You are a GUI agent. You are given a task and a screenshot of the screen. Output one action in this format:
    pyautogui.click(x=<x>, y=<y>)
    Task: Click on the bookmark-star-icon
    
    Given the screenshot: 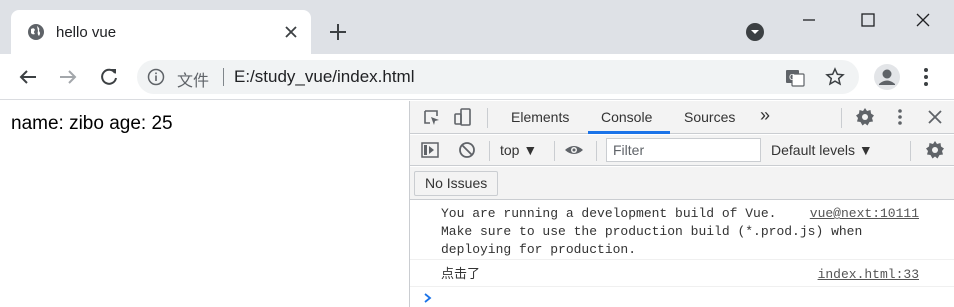 What is the action you would take?
    pyautogui.click(x=835, y=77)
    